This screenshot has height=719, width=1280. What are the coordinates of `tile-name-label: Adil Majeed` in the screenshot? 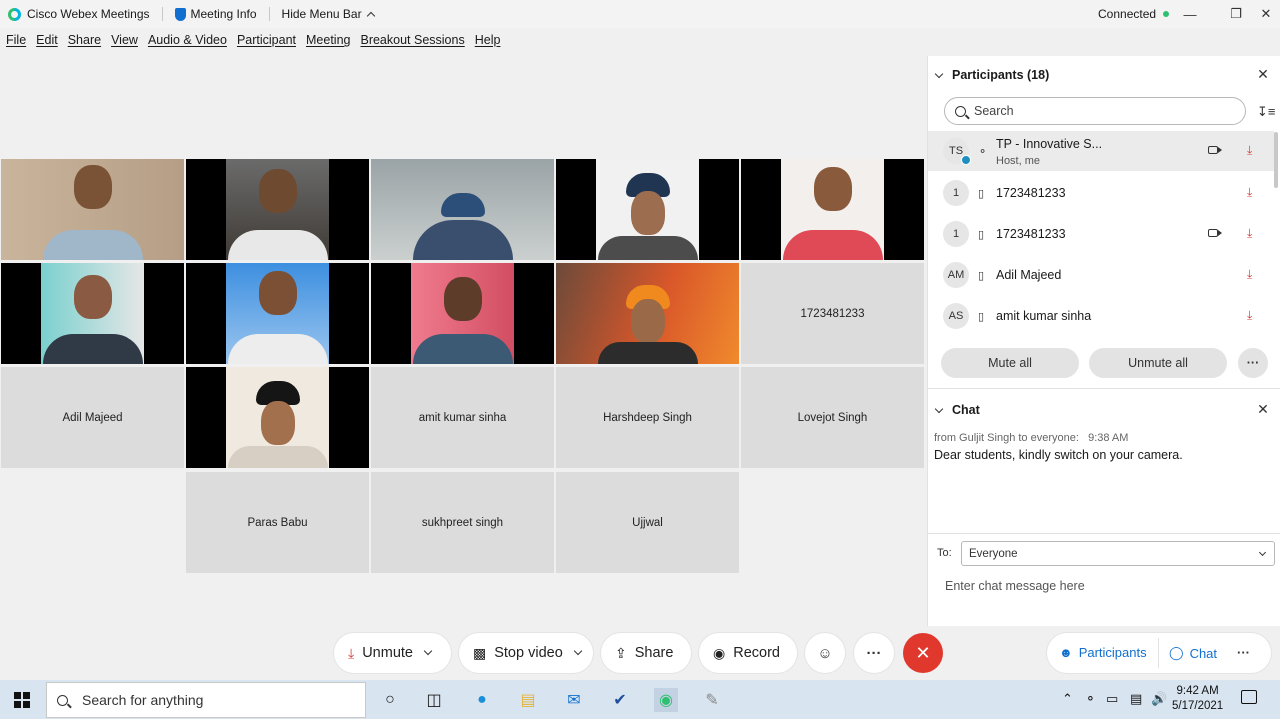 It's located at (92, 417).